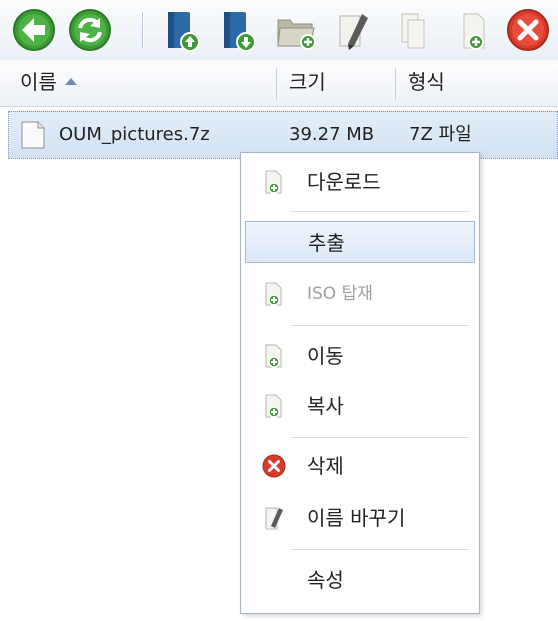 The width and height of the screenshot is (558, 621). Describe the element at coordinates (273, 294) in the screenshot. I see `mount-doc-icon` at that location.